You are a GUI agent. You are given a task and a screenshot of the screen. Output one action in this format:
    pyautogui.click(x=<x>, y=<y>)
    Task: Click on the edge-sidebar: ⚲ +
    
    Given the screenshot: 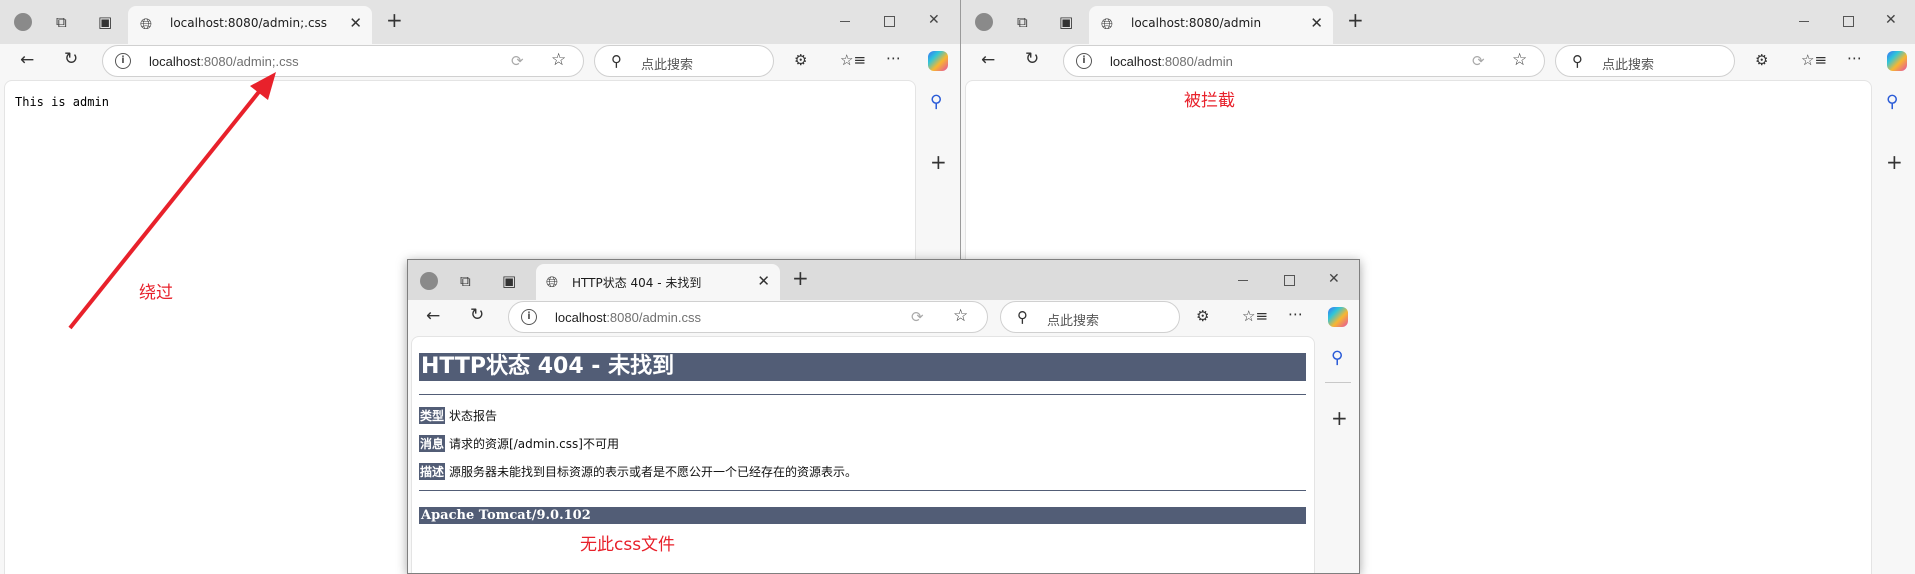 What is the action you would take?
    pyautogui.click(x=1893, y=327)
    